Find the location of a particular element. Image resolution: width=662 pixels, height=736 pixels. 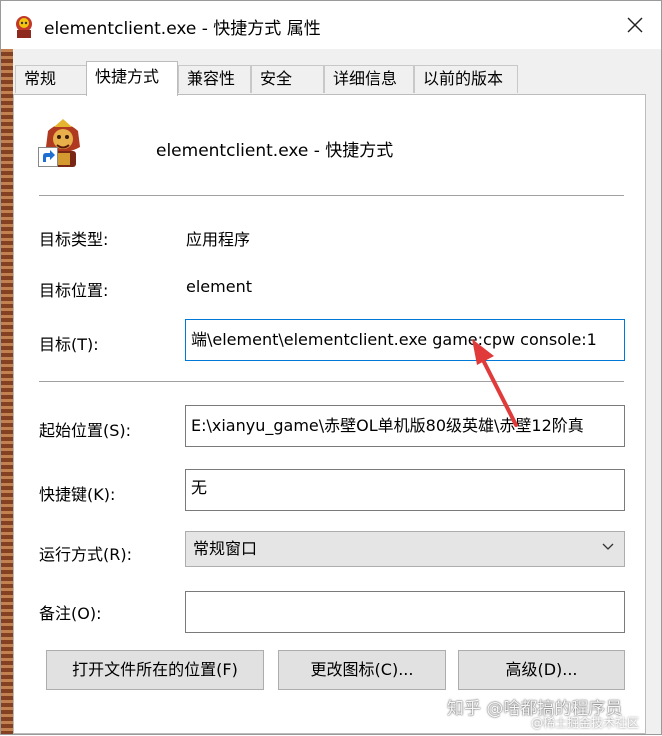

tab-strip: 常规 快捷方式 兼容性 安全 详细信息 以前的版本 is located at coordinates (337, 72).